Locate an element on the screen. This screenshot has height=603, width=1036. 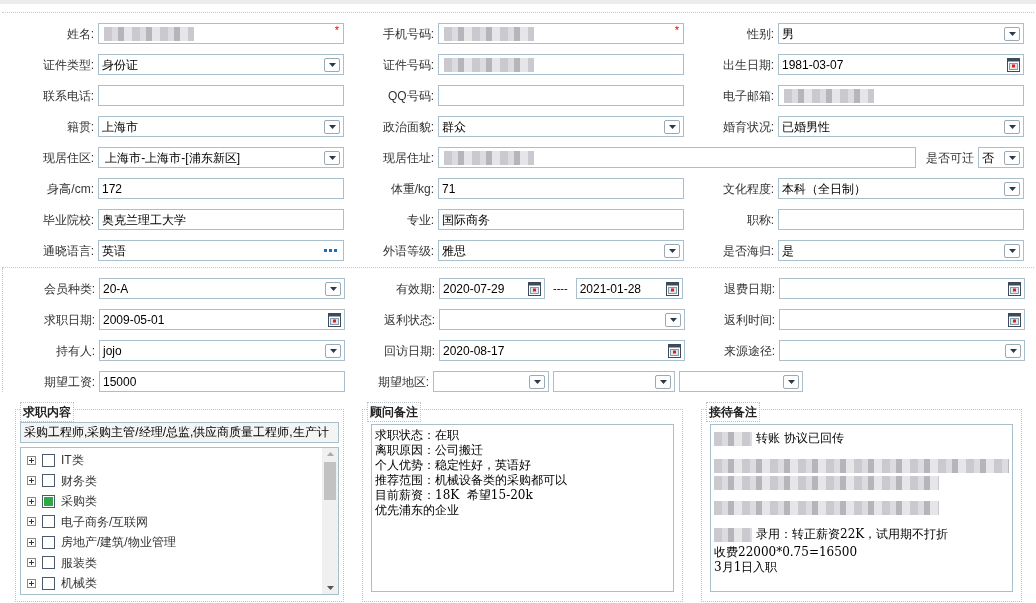
scrollbar-thumb is located at coordinates (330, 481).